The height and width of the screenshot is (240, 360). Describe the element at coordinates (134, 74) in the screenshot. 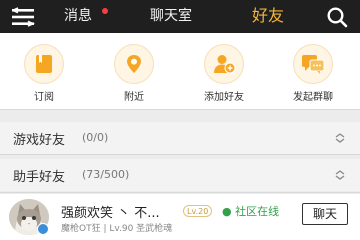

I see `nearby-button: 附近` at that location.